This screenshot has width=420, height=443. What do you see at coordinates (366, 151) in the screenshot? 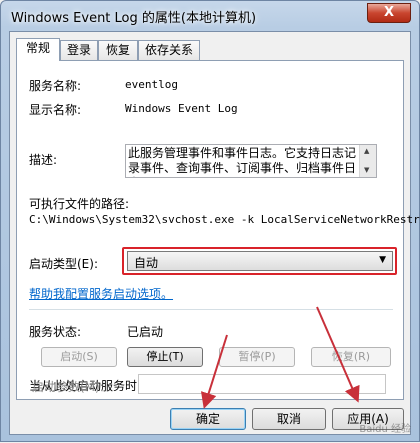
I see `scroll-up-icon: ▲` at bounding box center [366, 151].